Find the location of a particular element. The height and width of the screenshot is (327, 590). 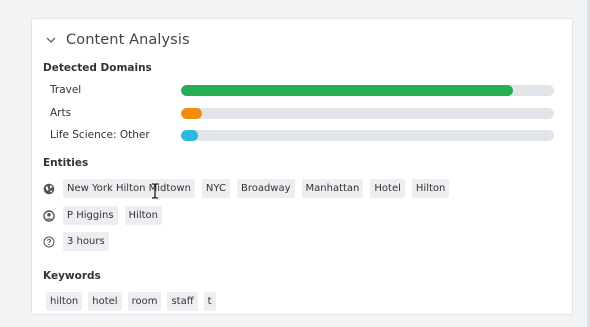

keyword-chip: hotel is located at coordinates (105, 301).